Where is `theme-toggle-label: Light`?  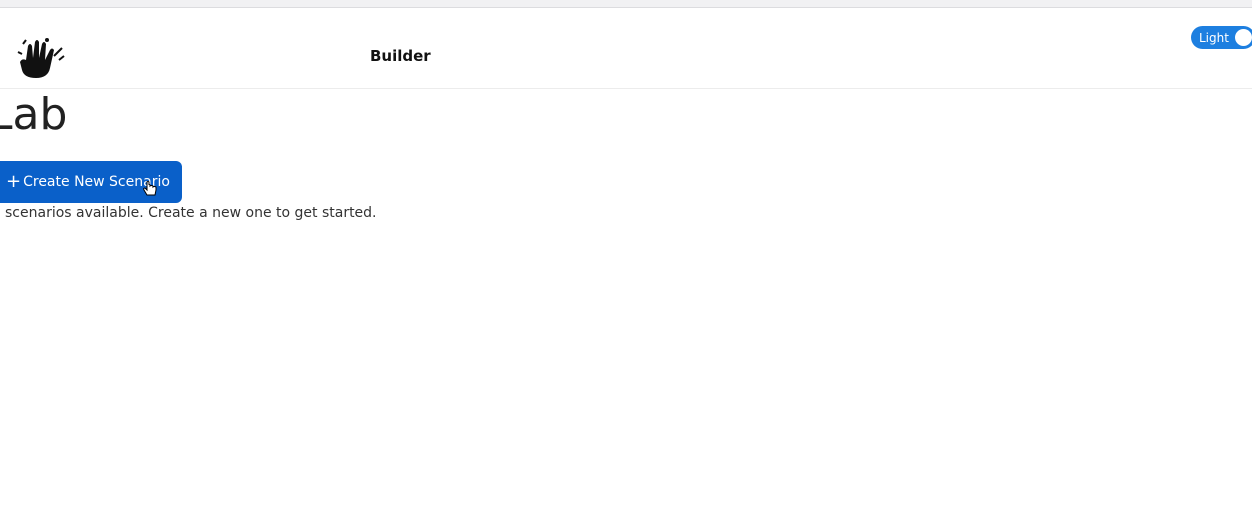 theme-toggle-label: Light is located at coordinates (1214, 37).